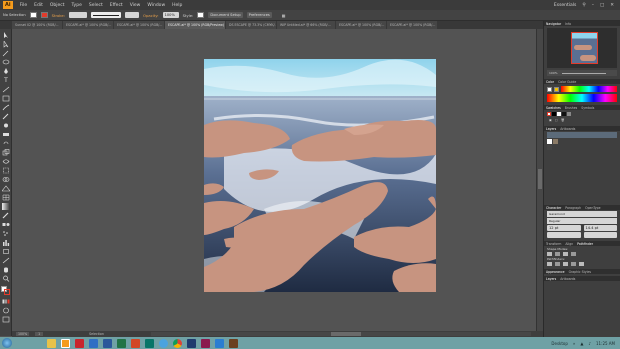  Describe the element at coordinates (554, 114) in the screenshot. I see `swatch-registration` at that location.